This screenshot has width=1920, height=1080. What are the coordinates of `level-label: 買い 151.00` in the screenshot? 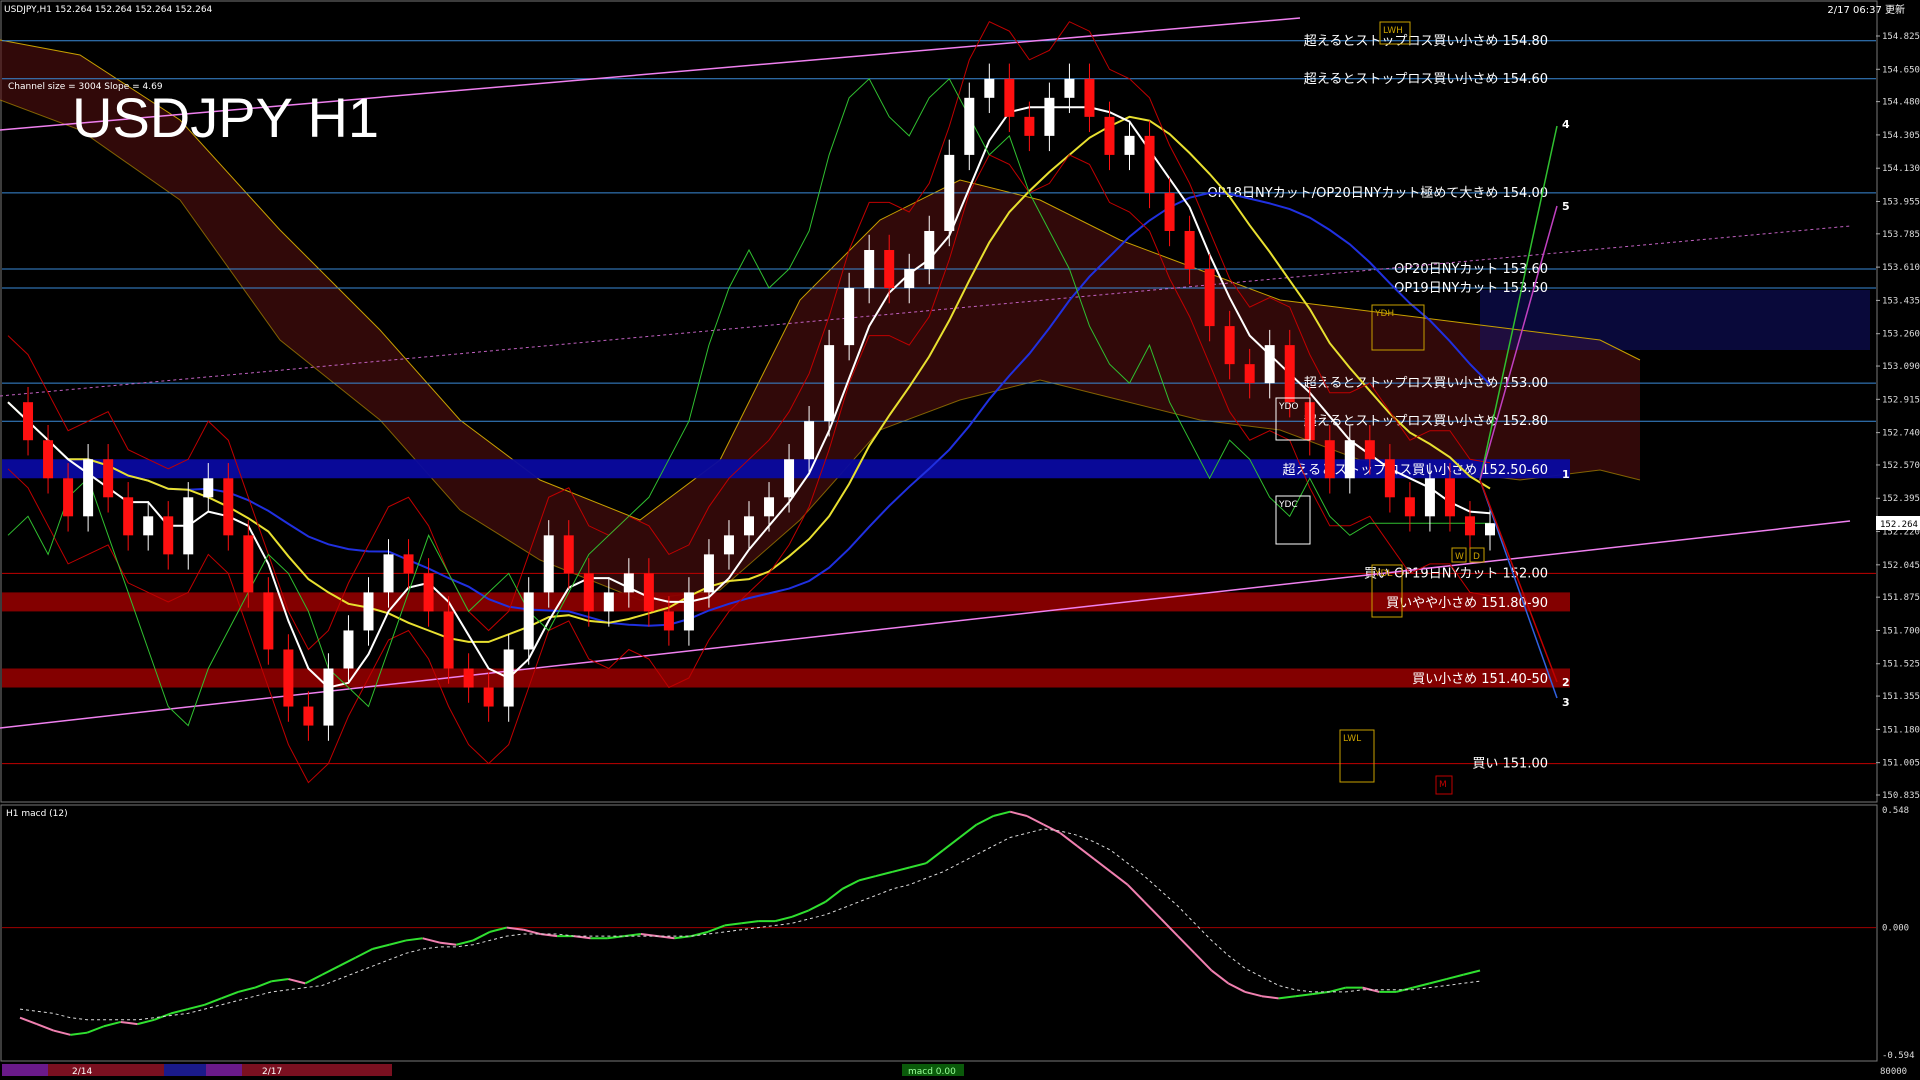 It's located at (1510, 764).